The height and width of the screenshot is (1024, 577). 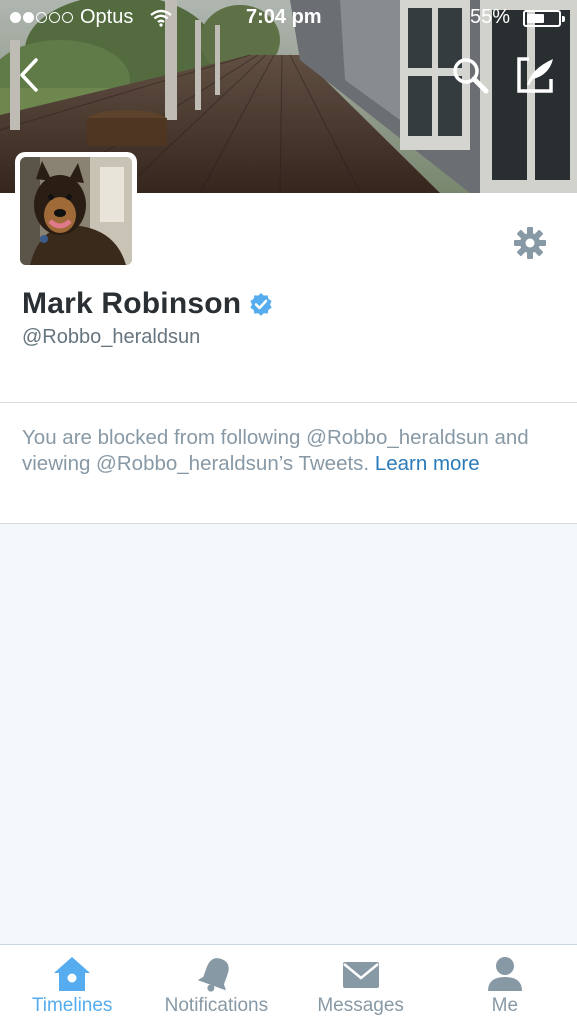 What do you see at coordinates (544, 18) in the screenshot?
I see `battery-icon` at bounding box center [544, 18].